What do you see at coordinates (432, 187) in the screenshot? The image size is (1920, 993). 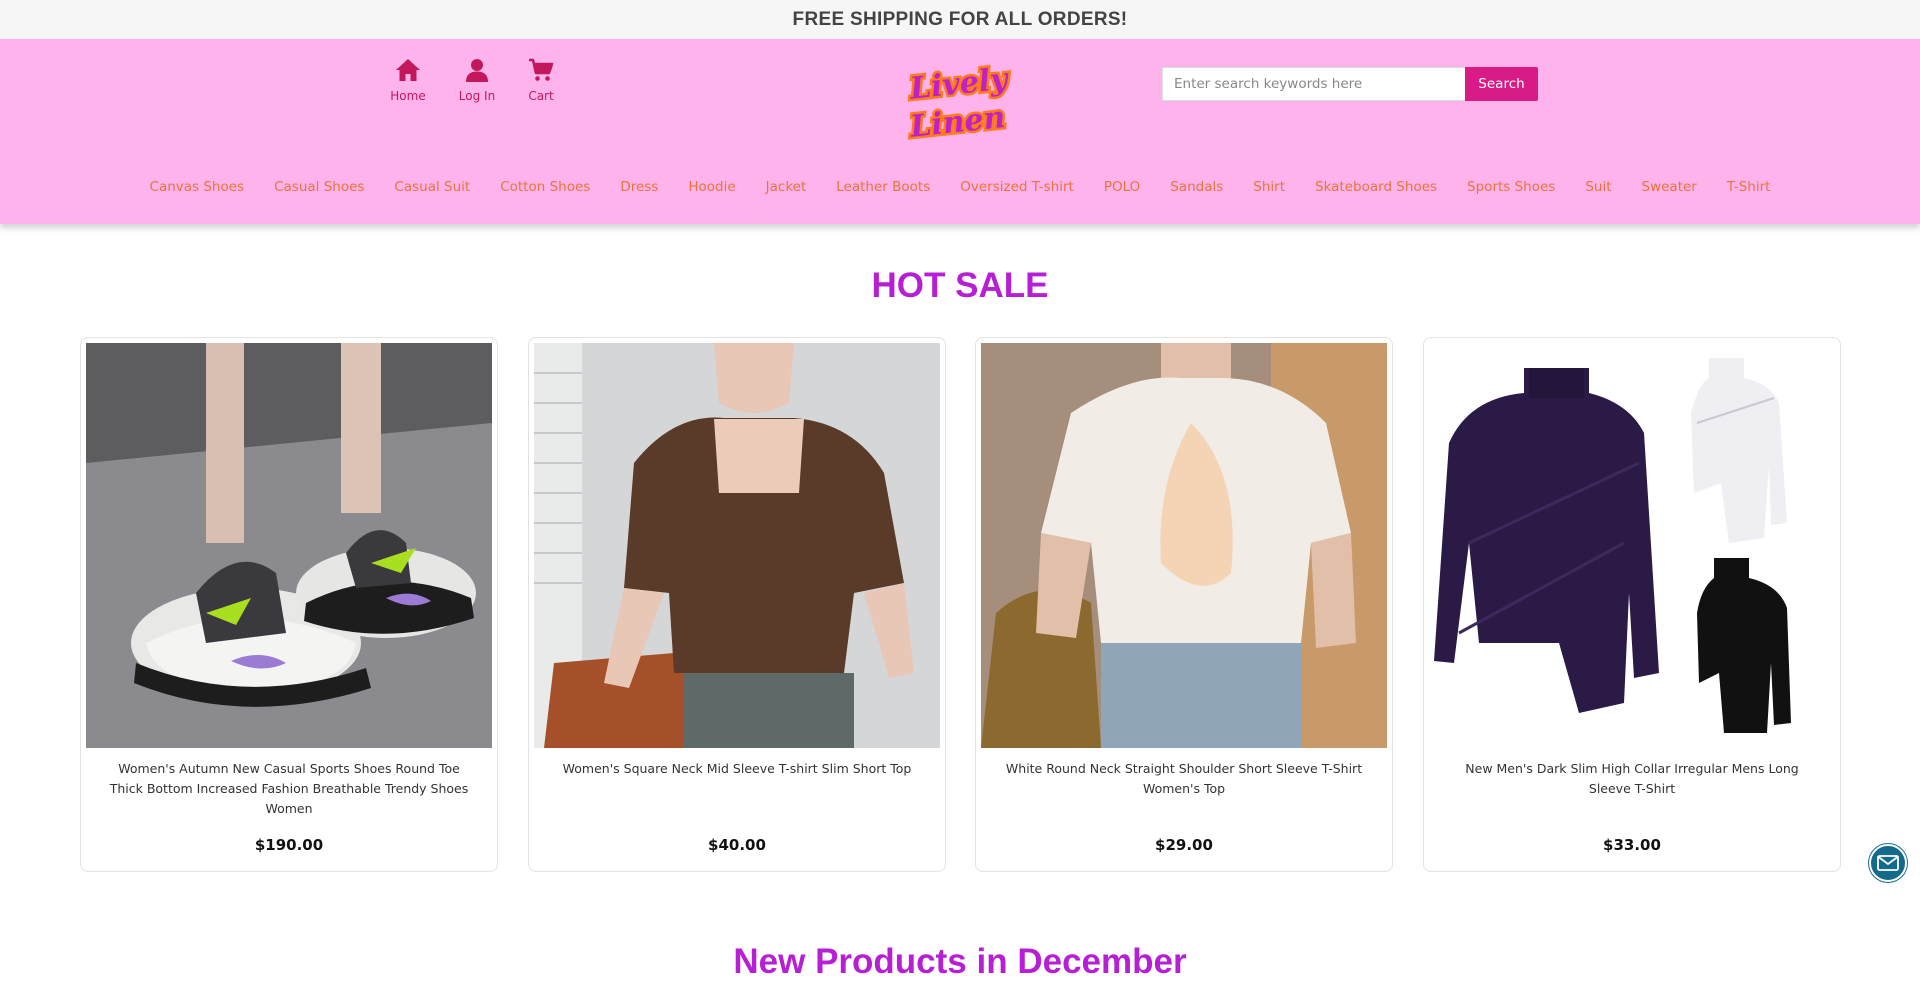 I see `category-link-casual-suit: Casual Suit` at bounding box center [432, 187].